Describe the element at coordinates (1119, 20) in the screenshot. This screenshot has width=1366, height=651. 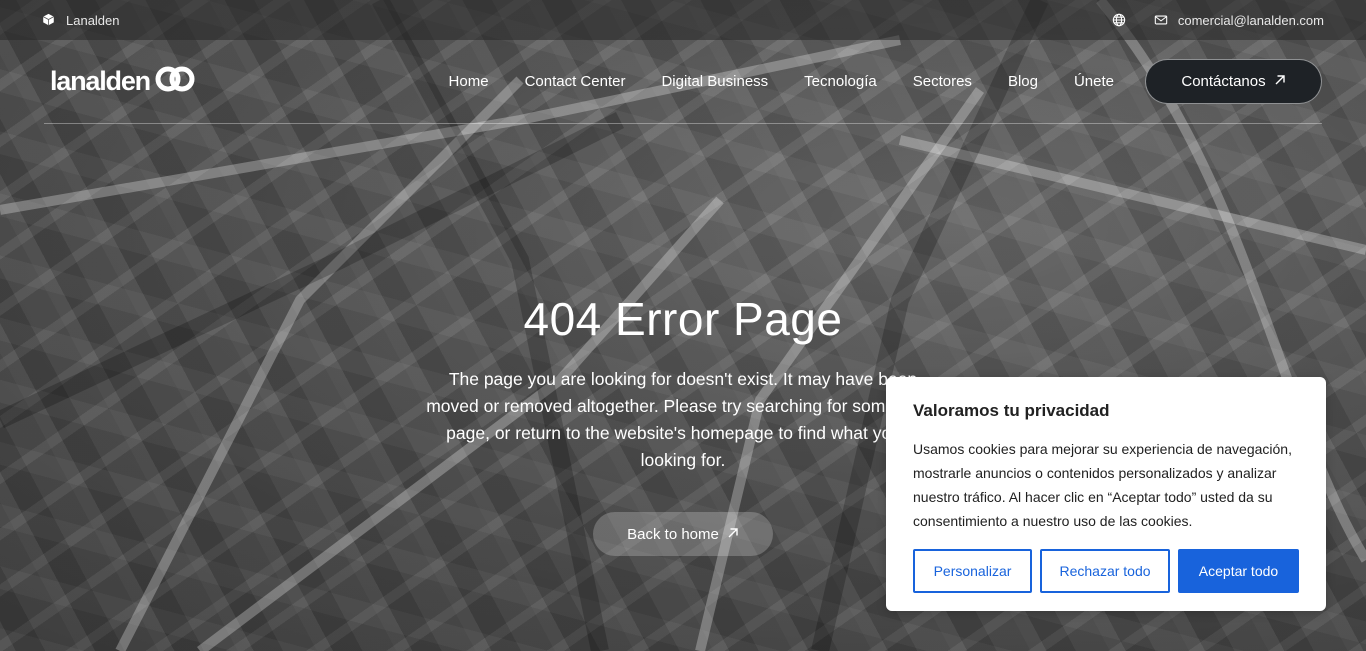
I see `globe-icon` at that location.